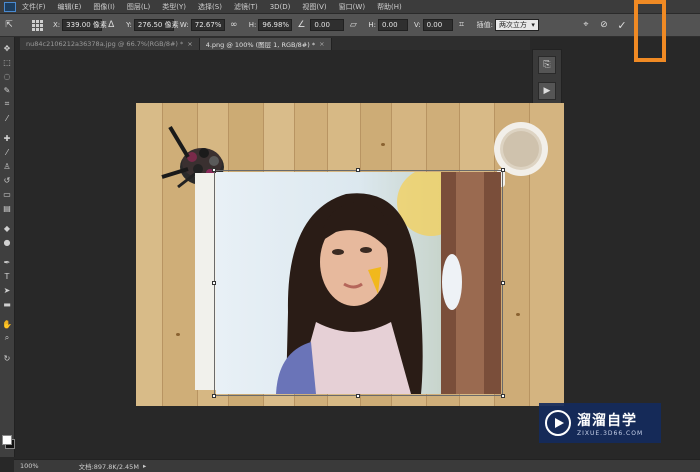  What do you see at coordinates (260, 45) in the screenshot?
I see `tab-label: 4.png @ 100% (图层 1, RGB/8#) *` at bounding box center [260, 45].